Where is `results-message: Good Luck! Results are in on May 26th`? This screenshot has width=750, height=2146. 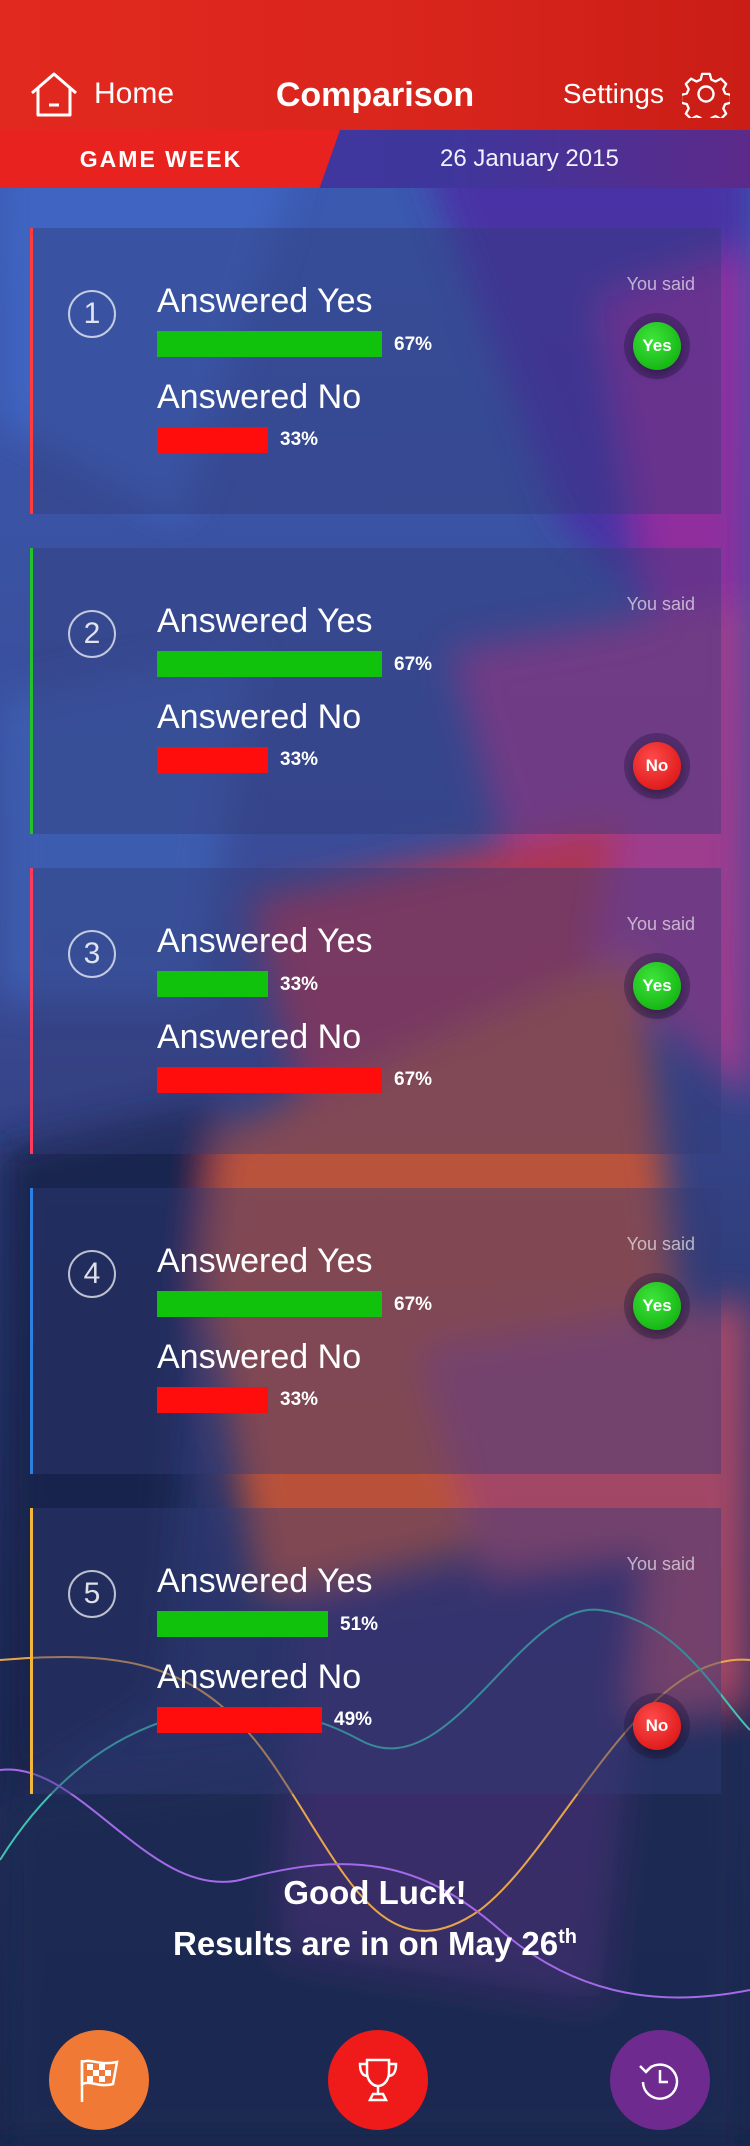 results-message: Good Luck! Results are in on May 26th is located at coordinates (375, 1918).